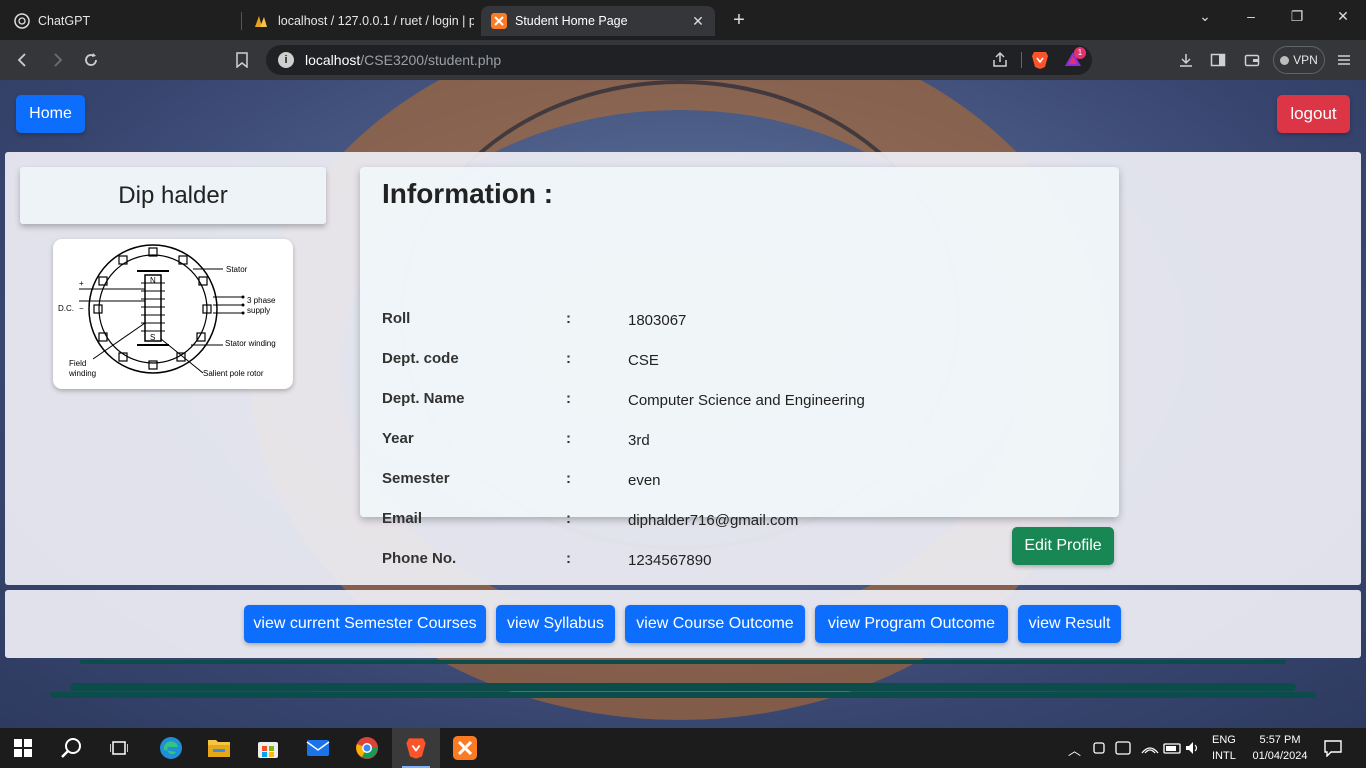 This screenshot has width=1366, height=768. I want to click on info-value: diphalder716@gmail.com, so click(713, 520).